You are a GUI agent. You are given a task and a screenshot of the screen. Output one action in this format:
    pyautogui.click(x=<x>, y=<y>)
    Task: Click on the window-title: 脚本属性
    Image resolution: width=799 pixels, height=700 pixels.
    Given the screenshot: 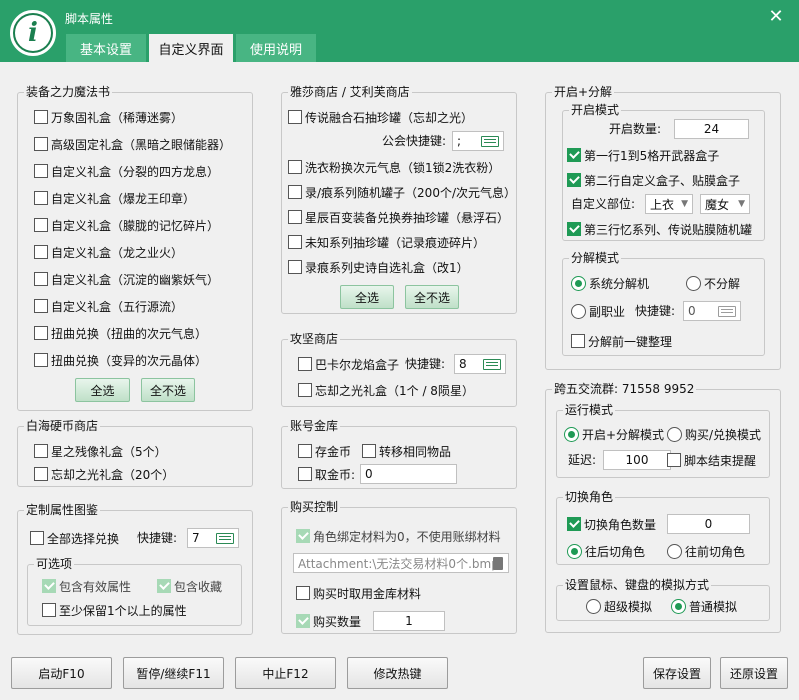 What is the action you would take?
    pyautogui.click(x=89, y=19)
    